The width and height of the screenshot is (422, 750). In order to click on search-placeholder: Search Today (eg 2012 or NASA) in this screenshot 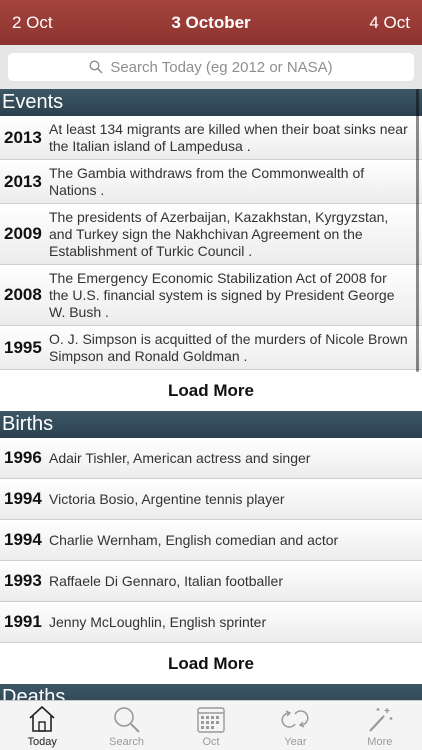, I will do `click(221, 67)`.